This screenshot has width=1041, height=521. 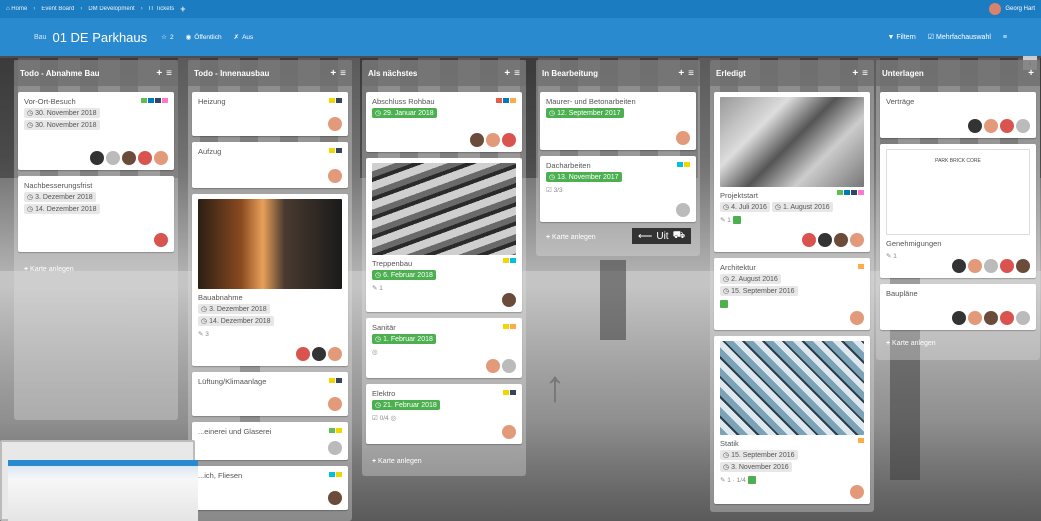 I want to click on card-badge: ◎, so click(x=375, y=352).